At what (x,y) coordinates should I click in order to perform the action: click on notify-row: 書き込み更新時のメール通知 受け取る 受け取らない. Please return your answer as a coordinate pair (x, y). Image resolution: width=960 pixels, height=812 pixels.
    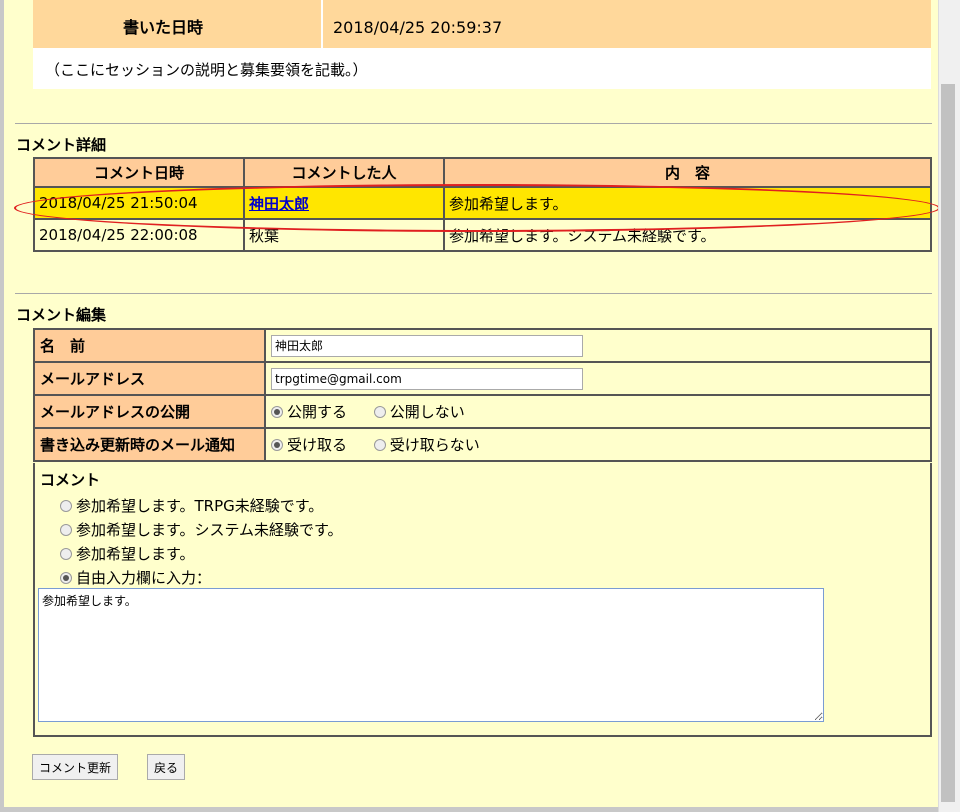
    Looking at the image, I should click on (482, 444).